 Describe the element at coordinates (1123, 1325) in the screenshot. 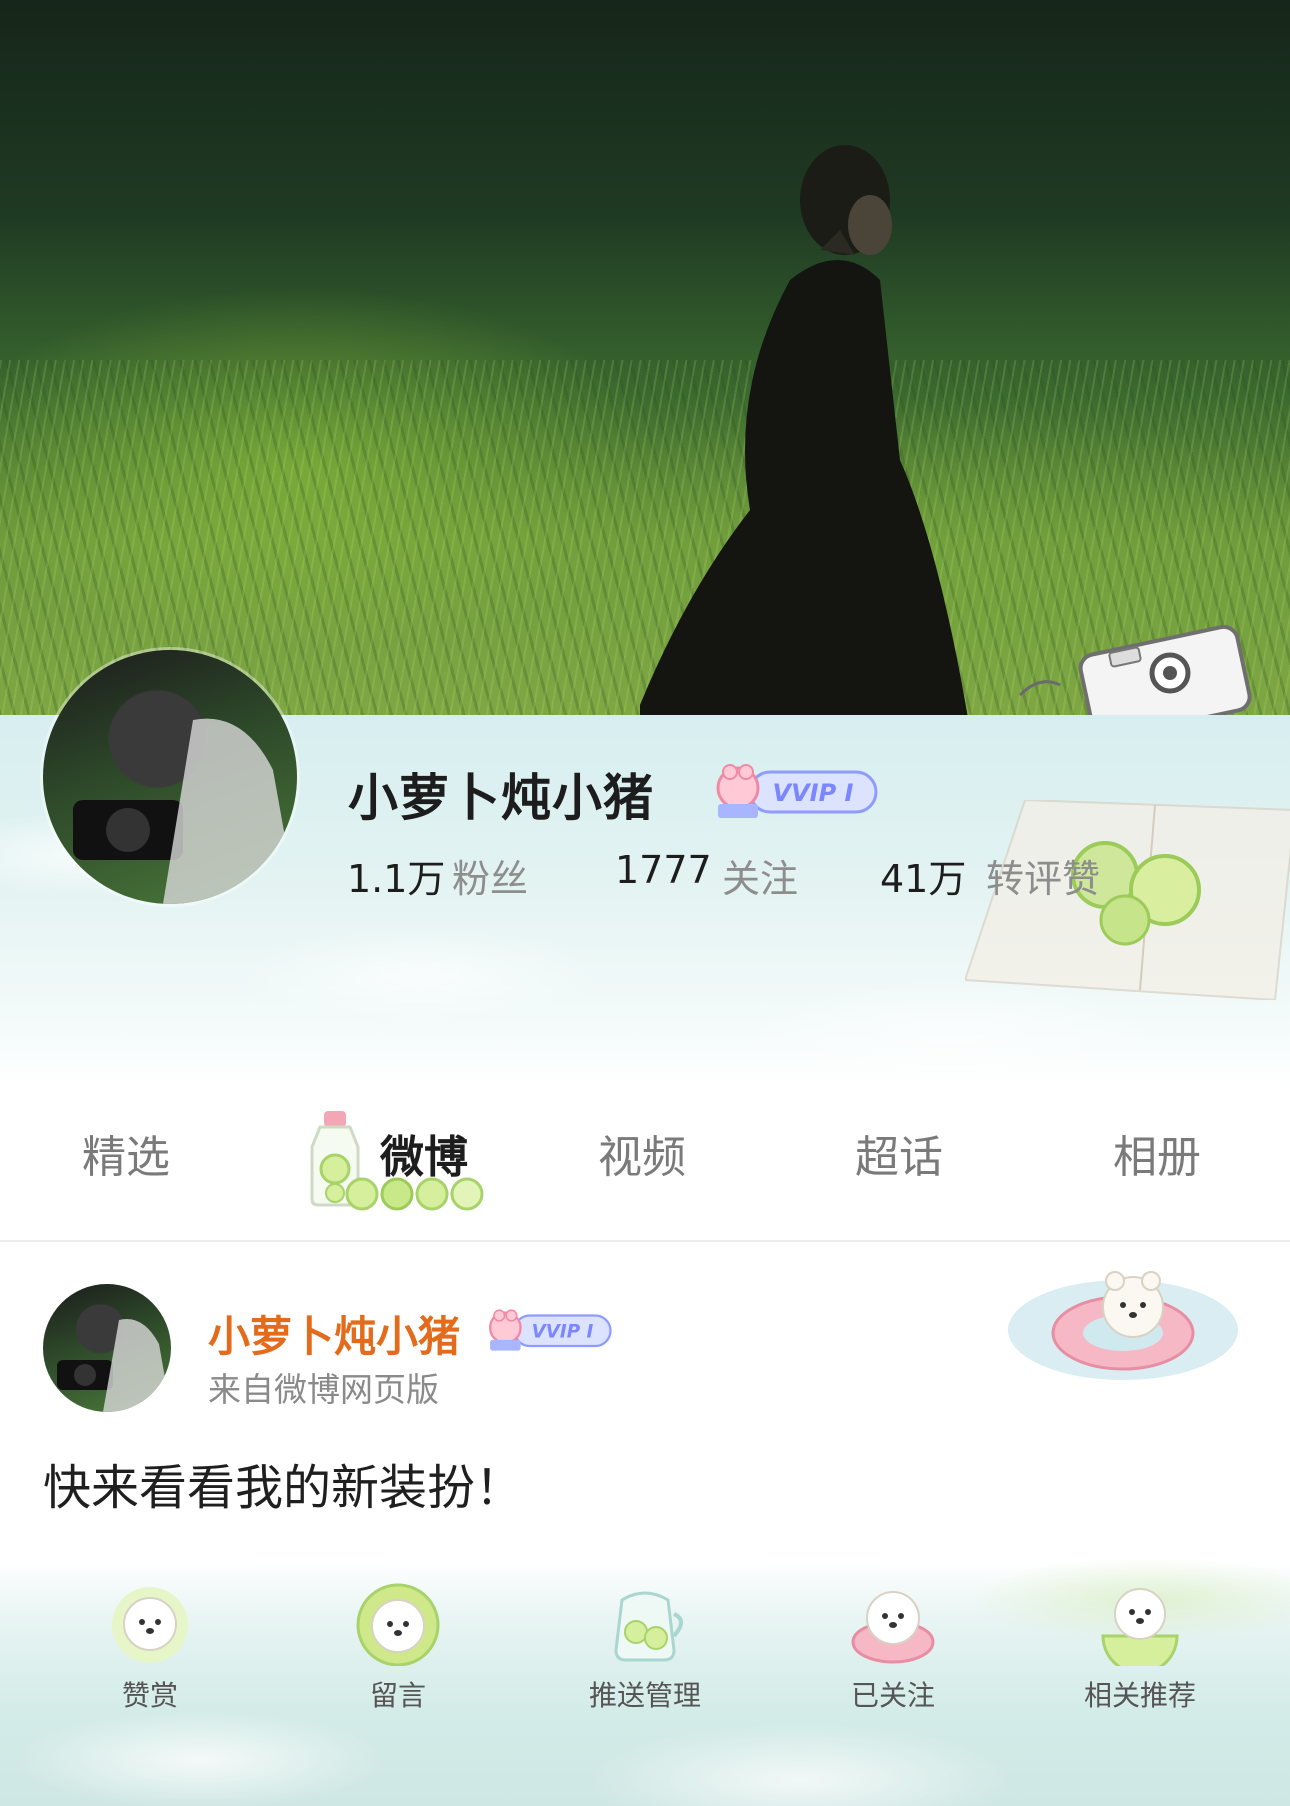

I see `bear-float-ring-icon` at that location.